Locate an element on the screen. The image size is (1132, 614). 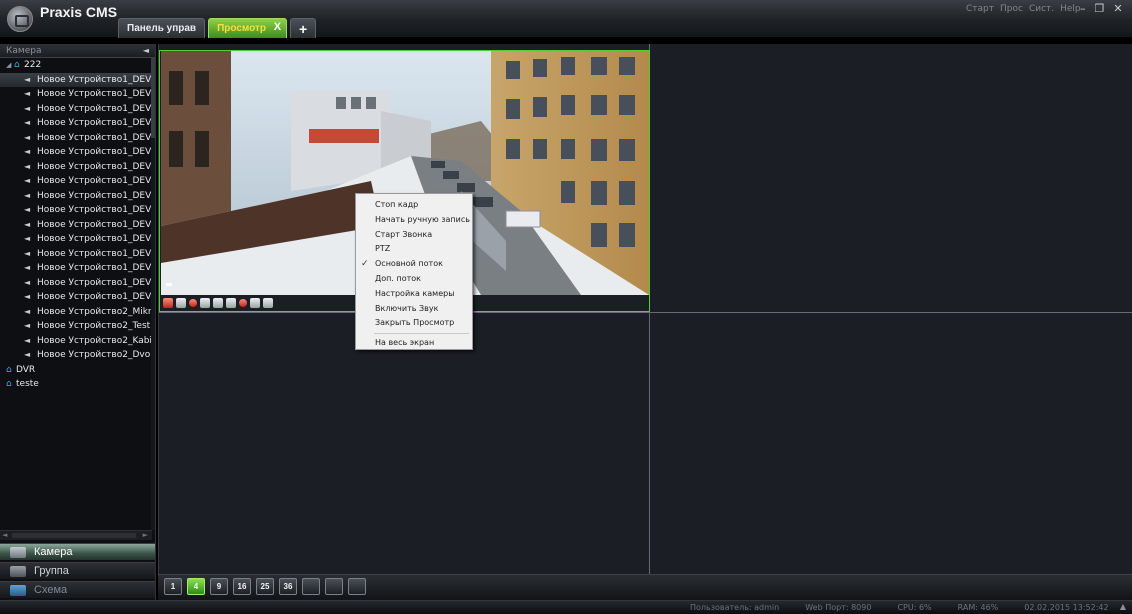
nav-group-label: Группа is located at coordinates (51, 571).